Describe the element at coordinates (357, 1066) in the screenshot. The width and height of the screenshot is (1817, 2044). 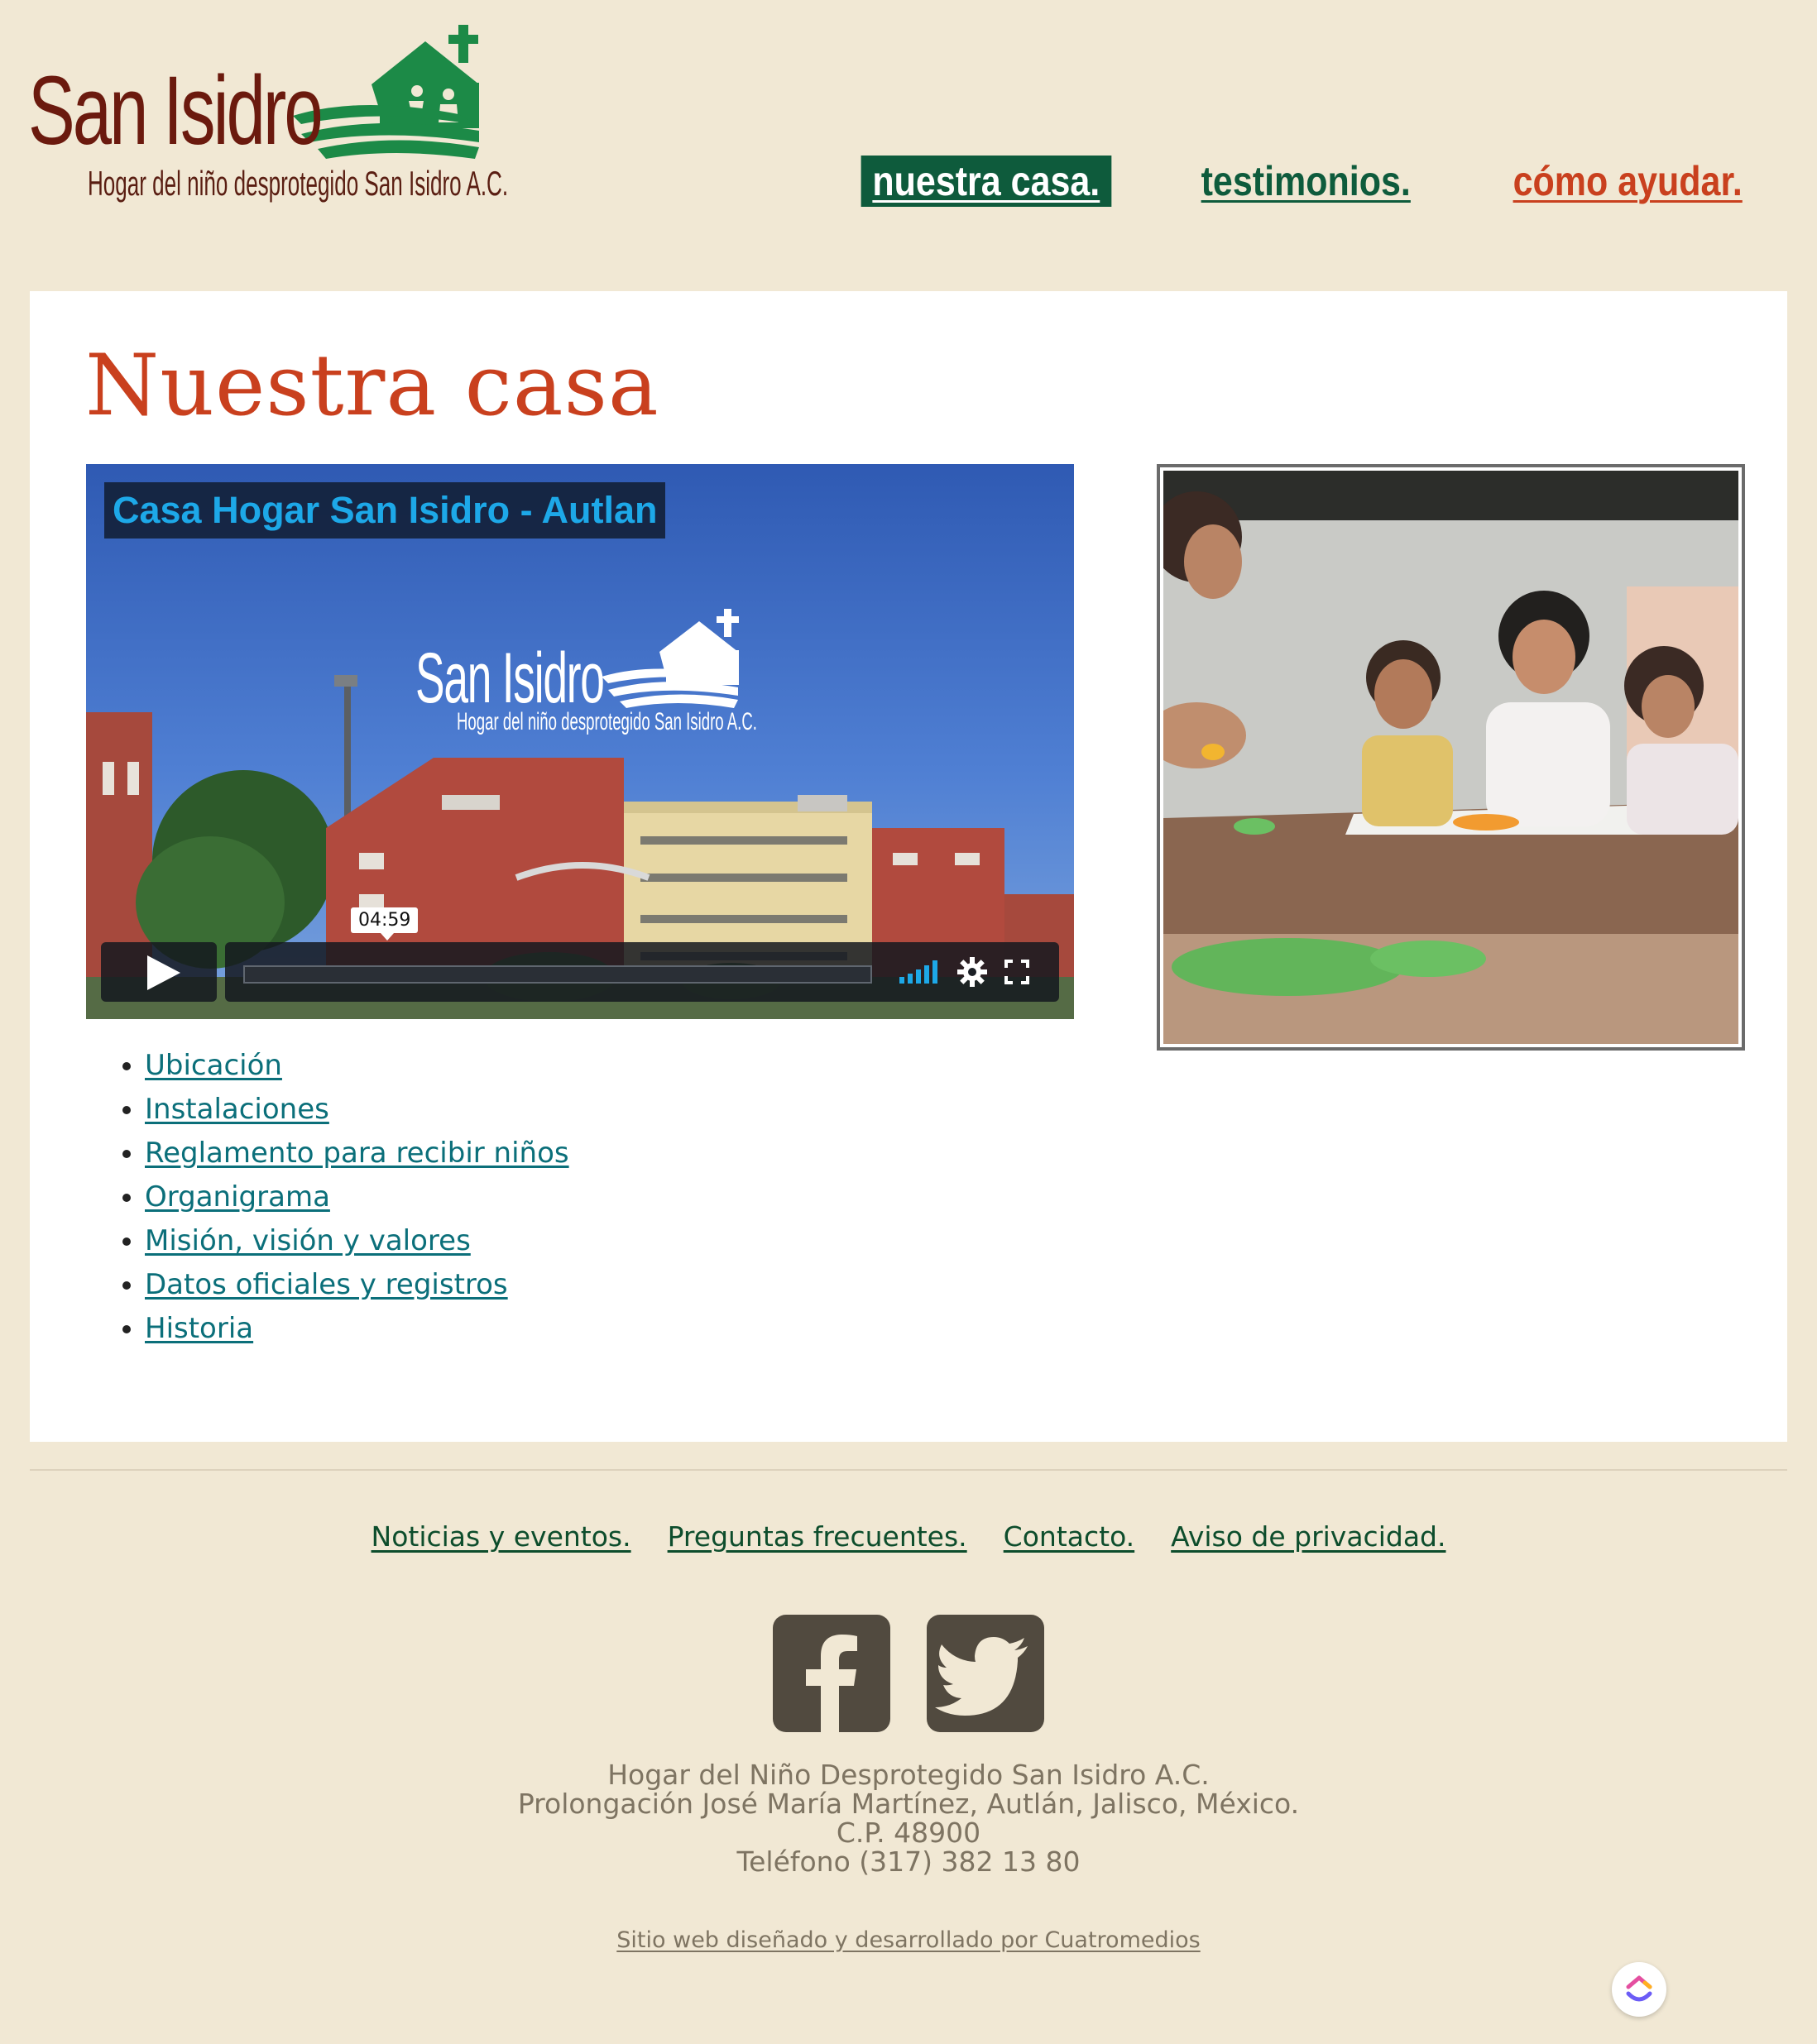
I see `list-item: Ubicación` at that location.